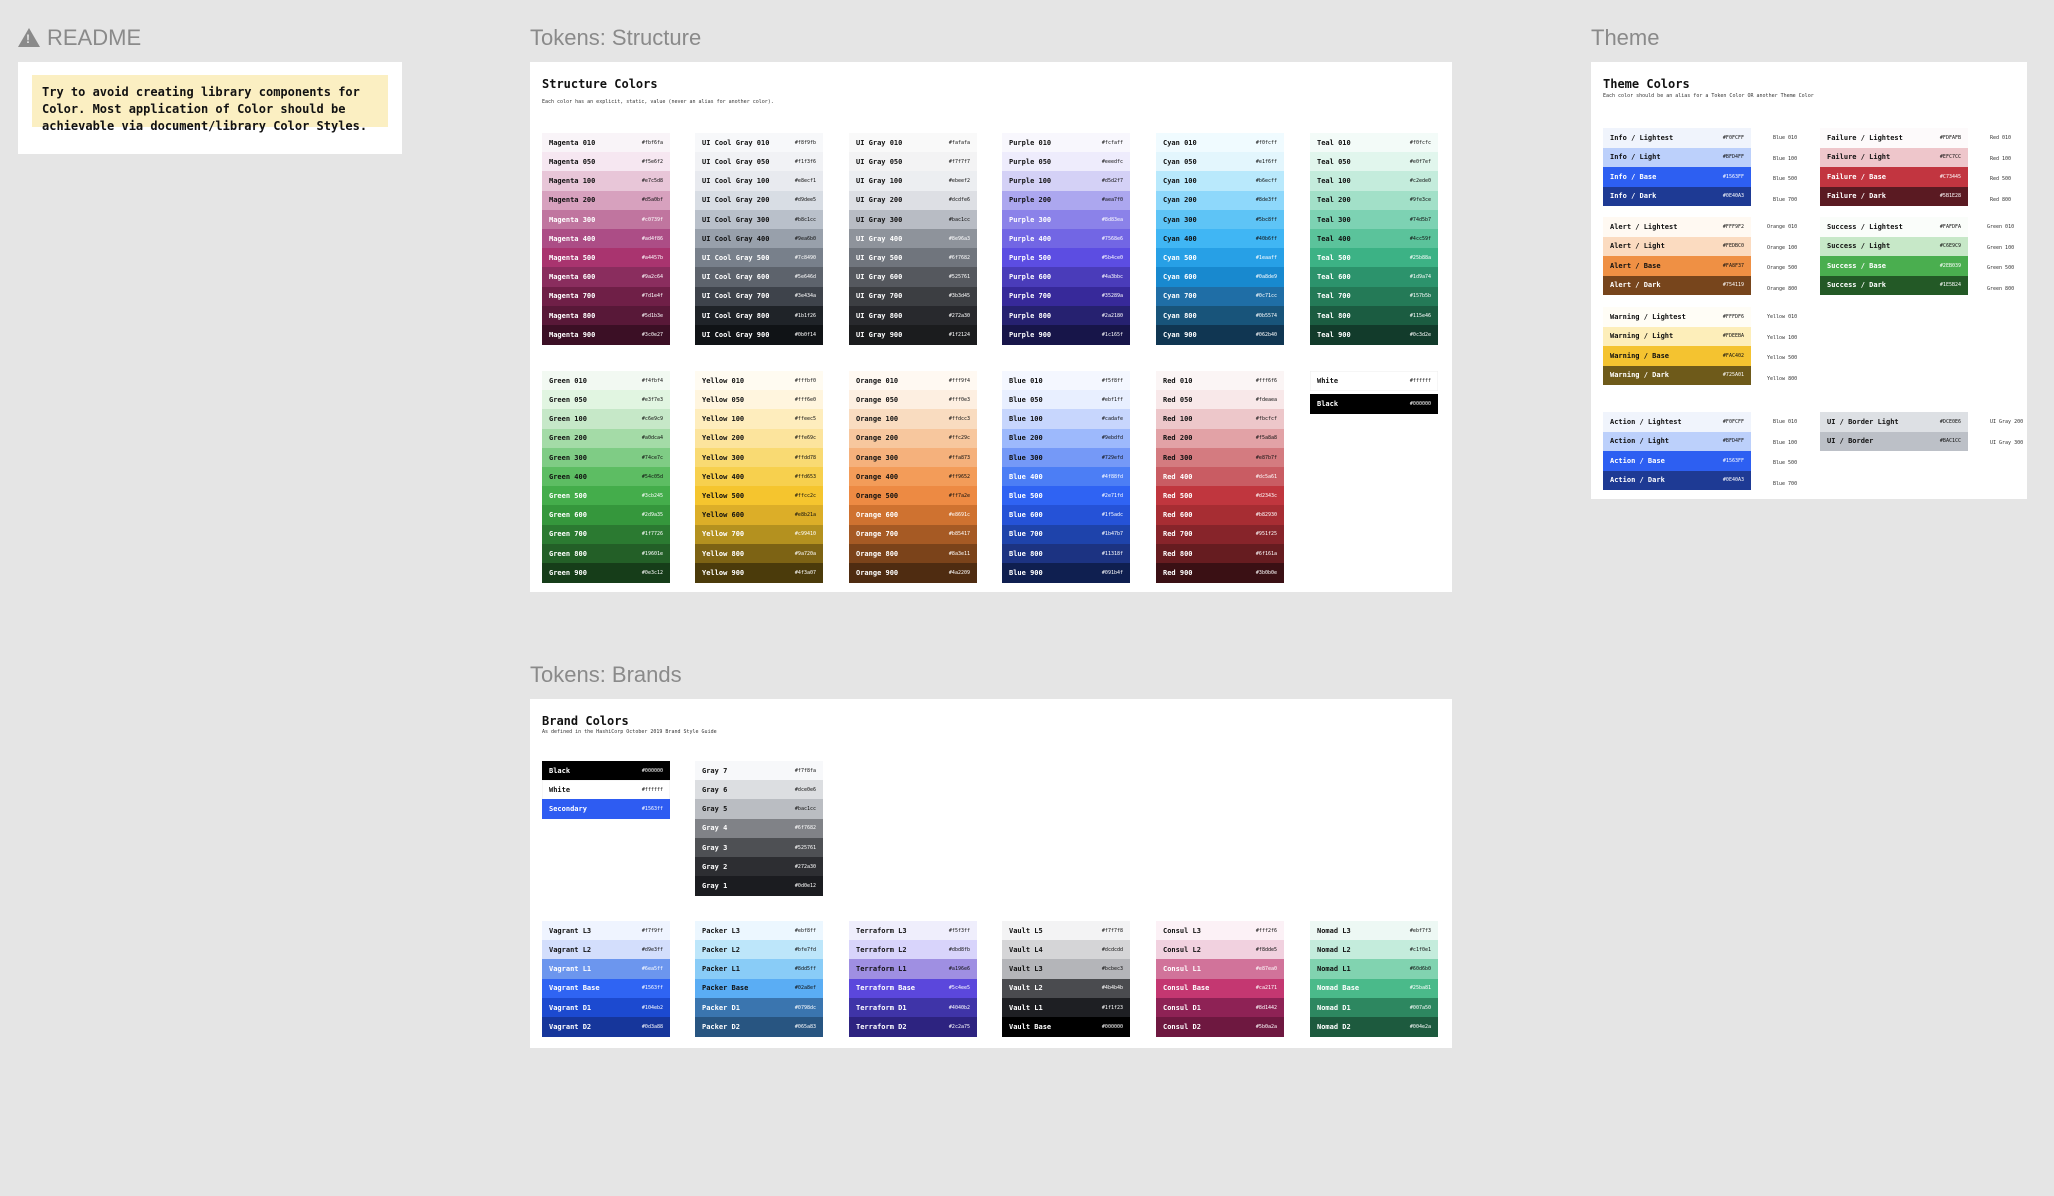 Image resolution: width=2054 pixels, height=1196 pixels. Describe the element at coordinates (1220, 534) in the screenshot. I see `swatch-red-700: Red 700 #951f25` at that location.